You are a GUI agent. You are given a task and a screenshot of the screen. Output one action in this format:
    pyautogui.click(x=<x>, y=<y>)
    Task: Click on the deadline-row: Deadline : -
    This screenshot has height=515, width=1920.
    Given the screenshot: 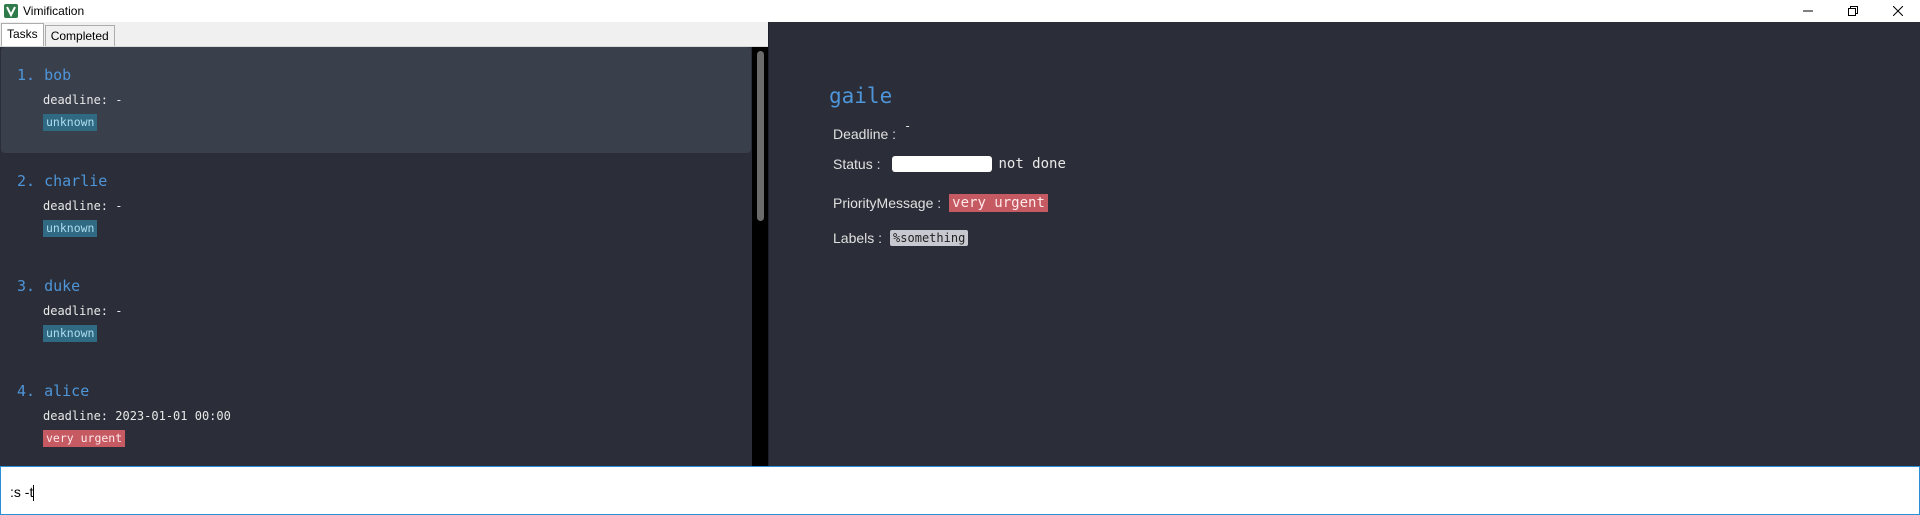 What is the action you would take?
    pyautogui.click(x=872, y=130)
    